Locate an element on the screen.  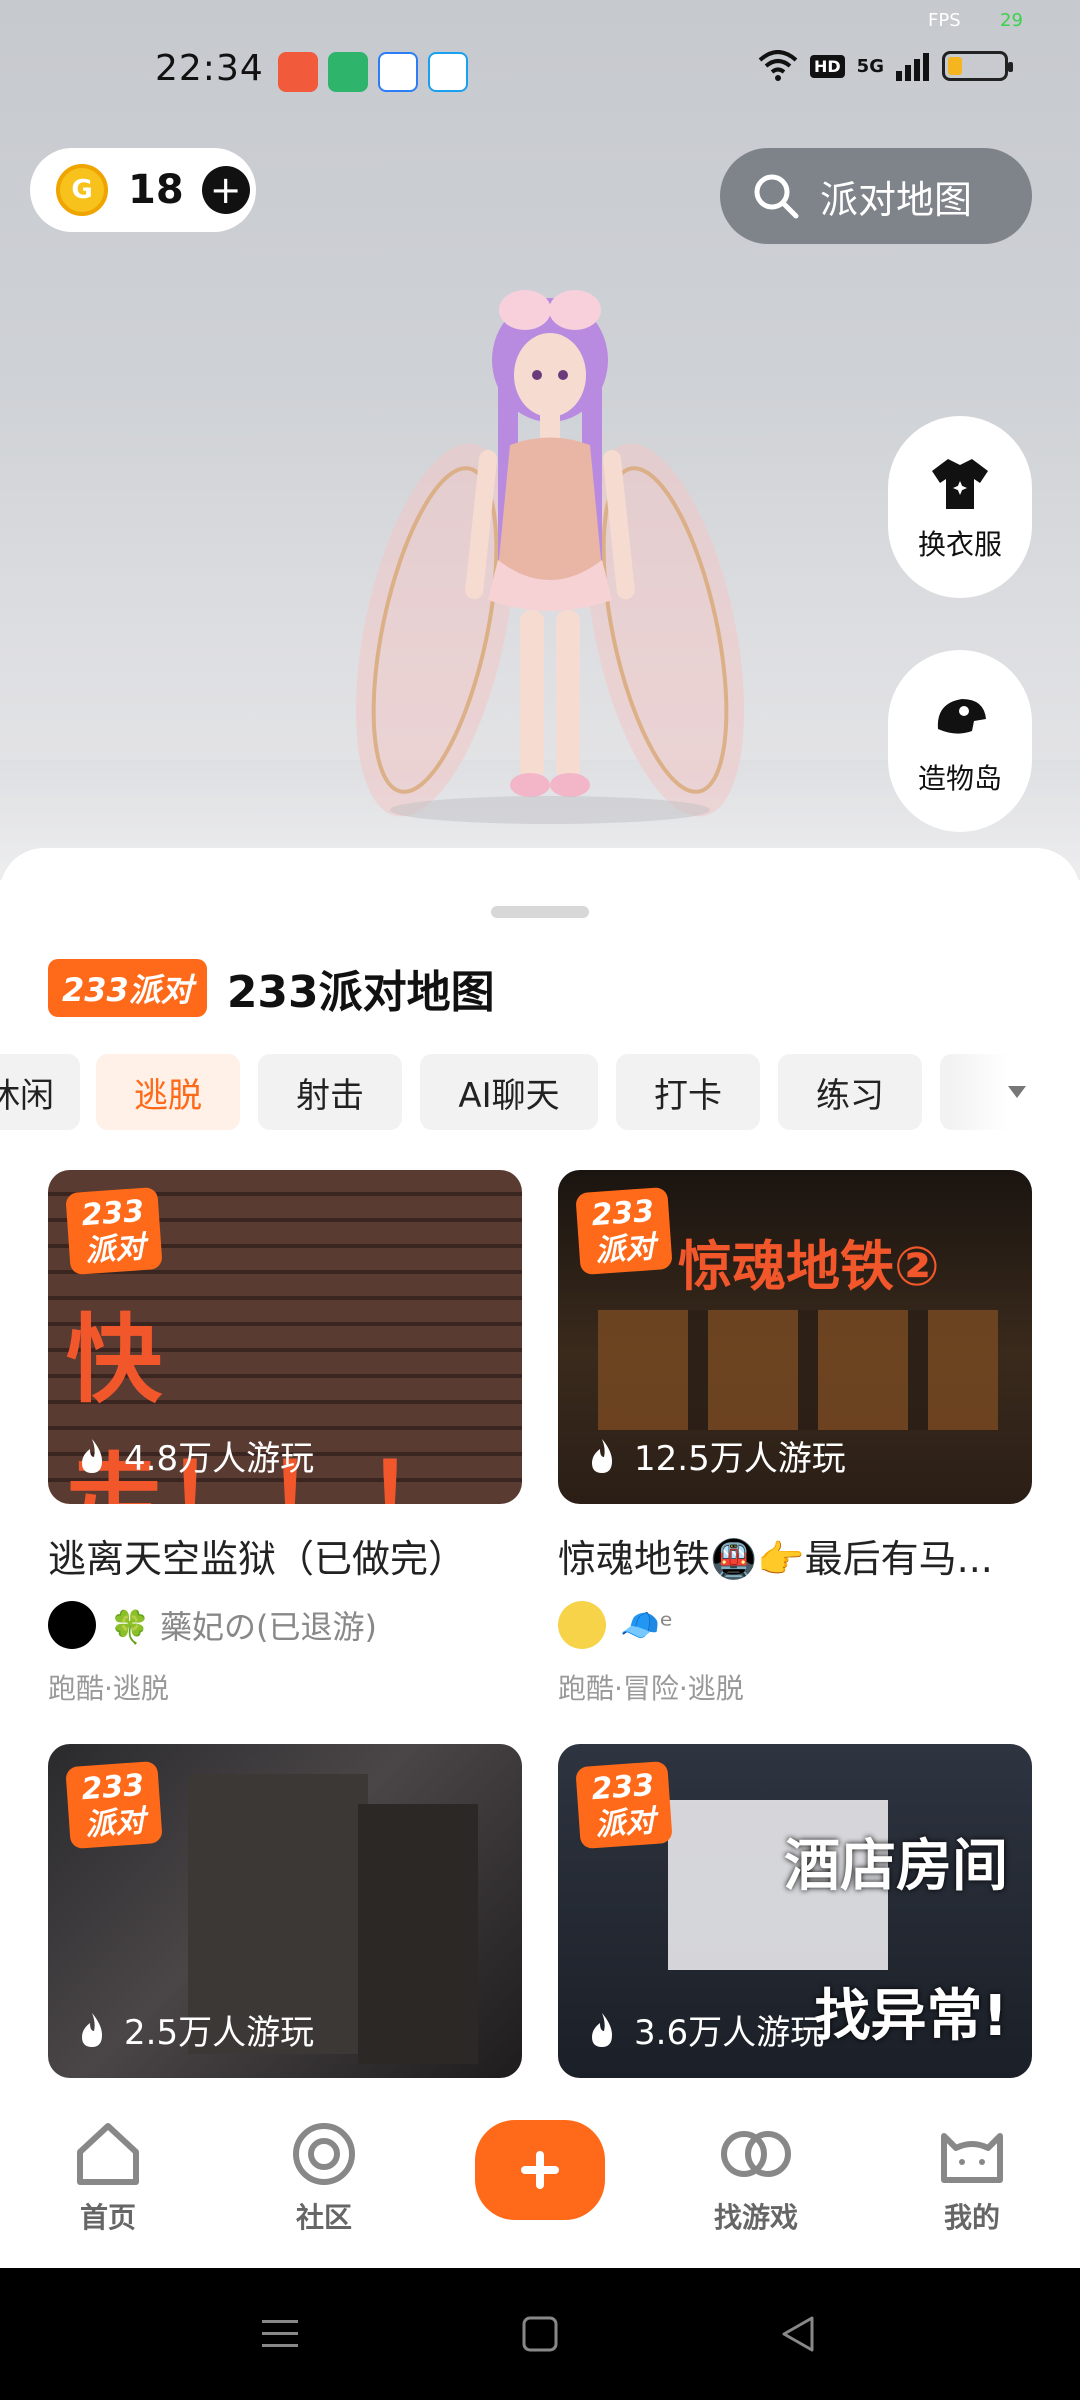
nav-find-games: 找游戏 is located at coordinates (756, 2177).